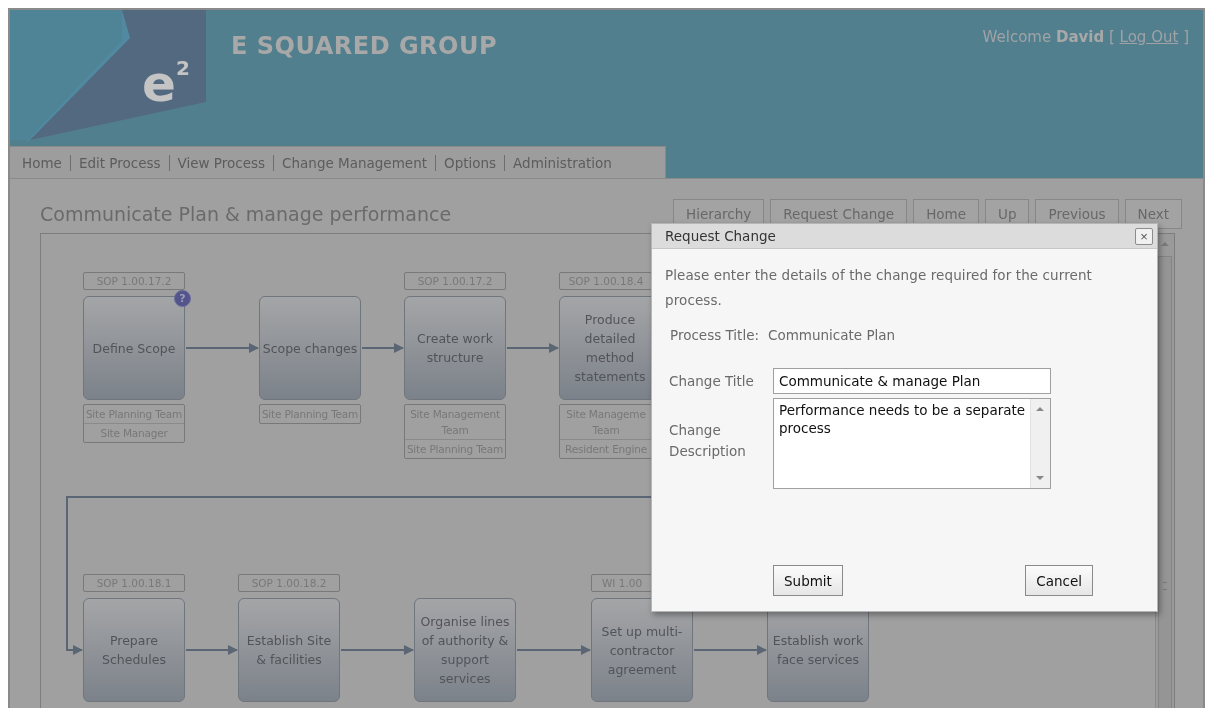 The image size is (1207, 708). Describe the element at coordinates (912, 381) in the screenshot. I see `change-title-field: Communicate & manage Plan` at that location.